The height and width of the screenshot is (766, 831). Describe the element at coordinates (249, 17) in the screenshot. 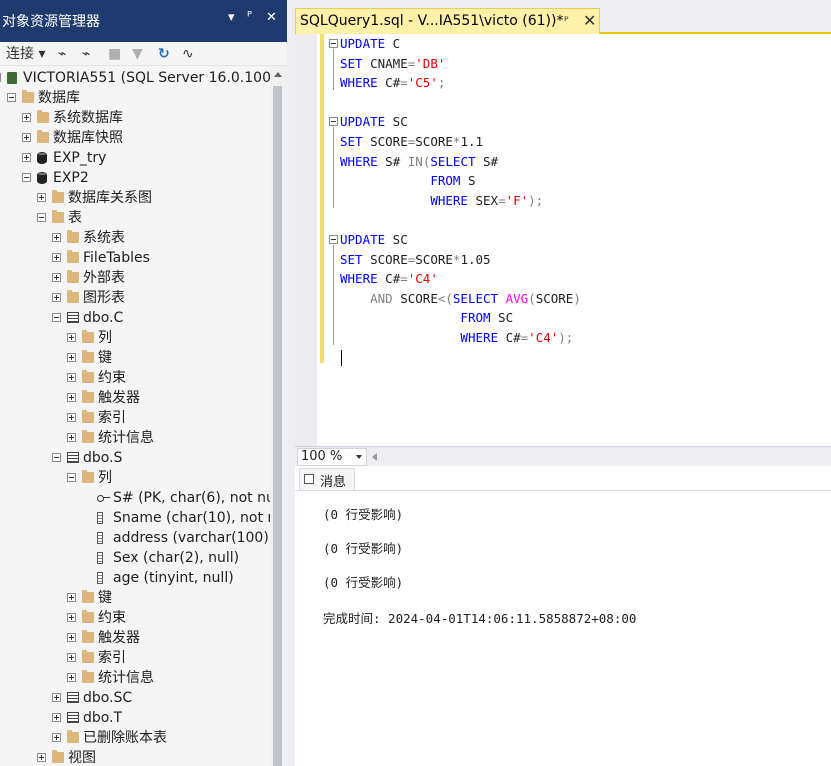

I see `pin-icon: ᴾ` at that location.